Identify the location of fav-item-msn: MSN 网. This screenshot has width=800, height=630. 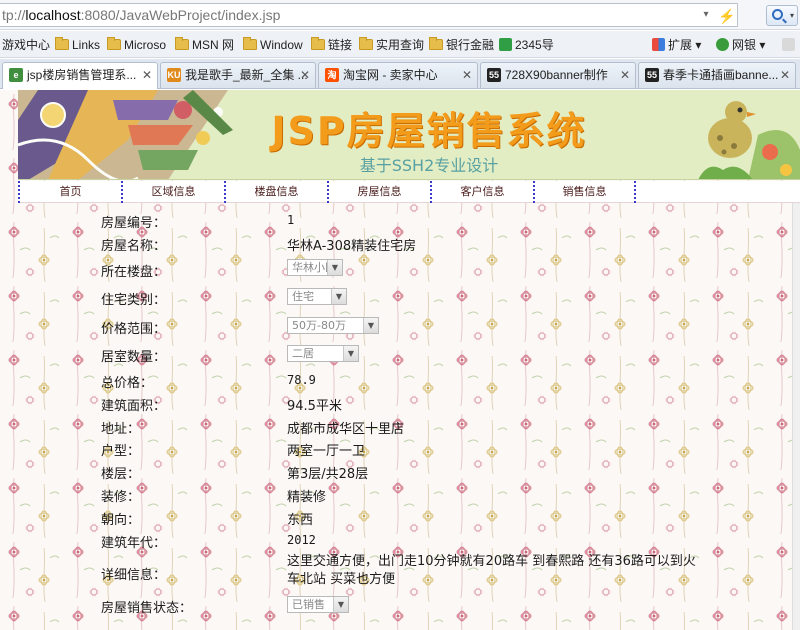
(204, 45).